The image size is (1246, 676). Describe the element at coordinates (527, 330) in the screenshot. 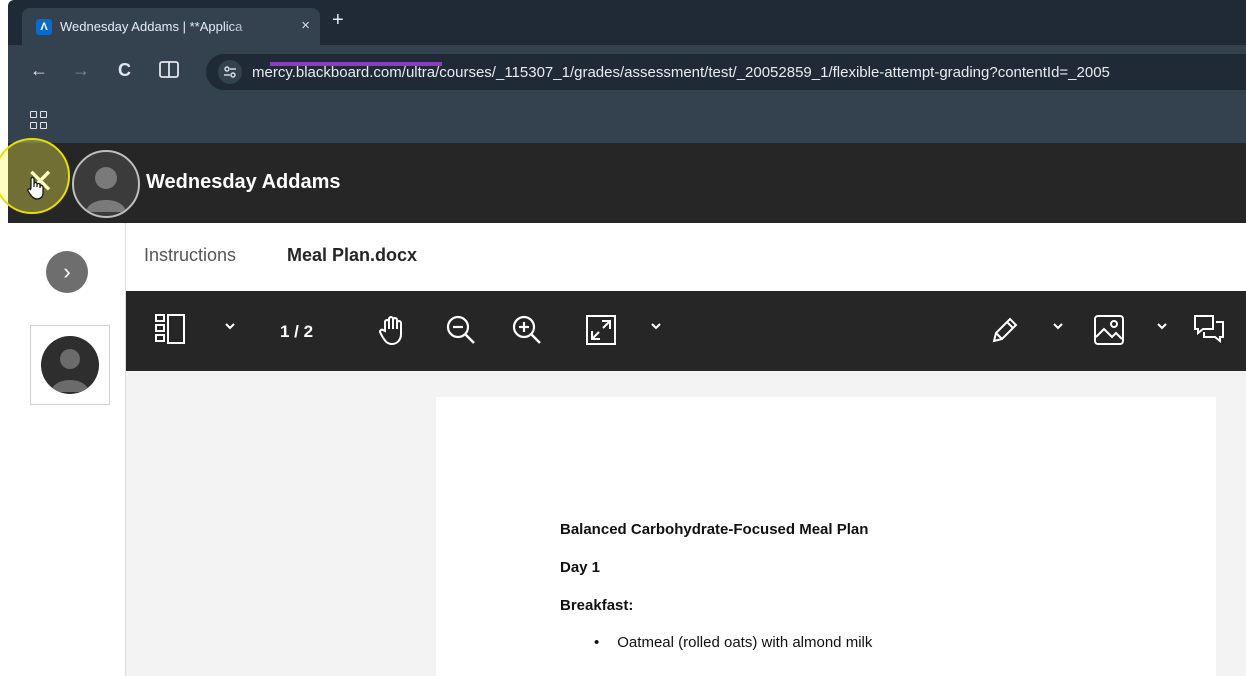

I see `zoom-in-icon` at that location.